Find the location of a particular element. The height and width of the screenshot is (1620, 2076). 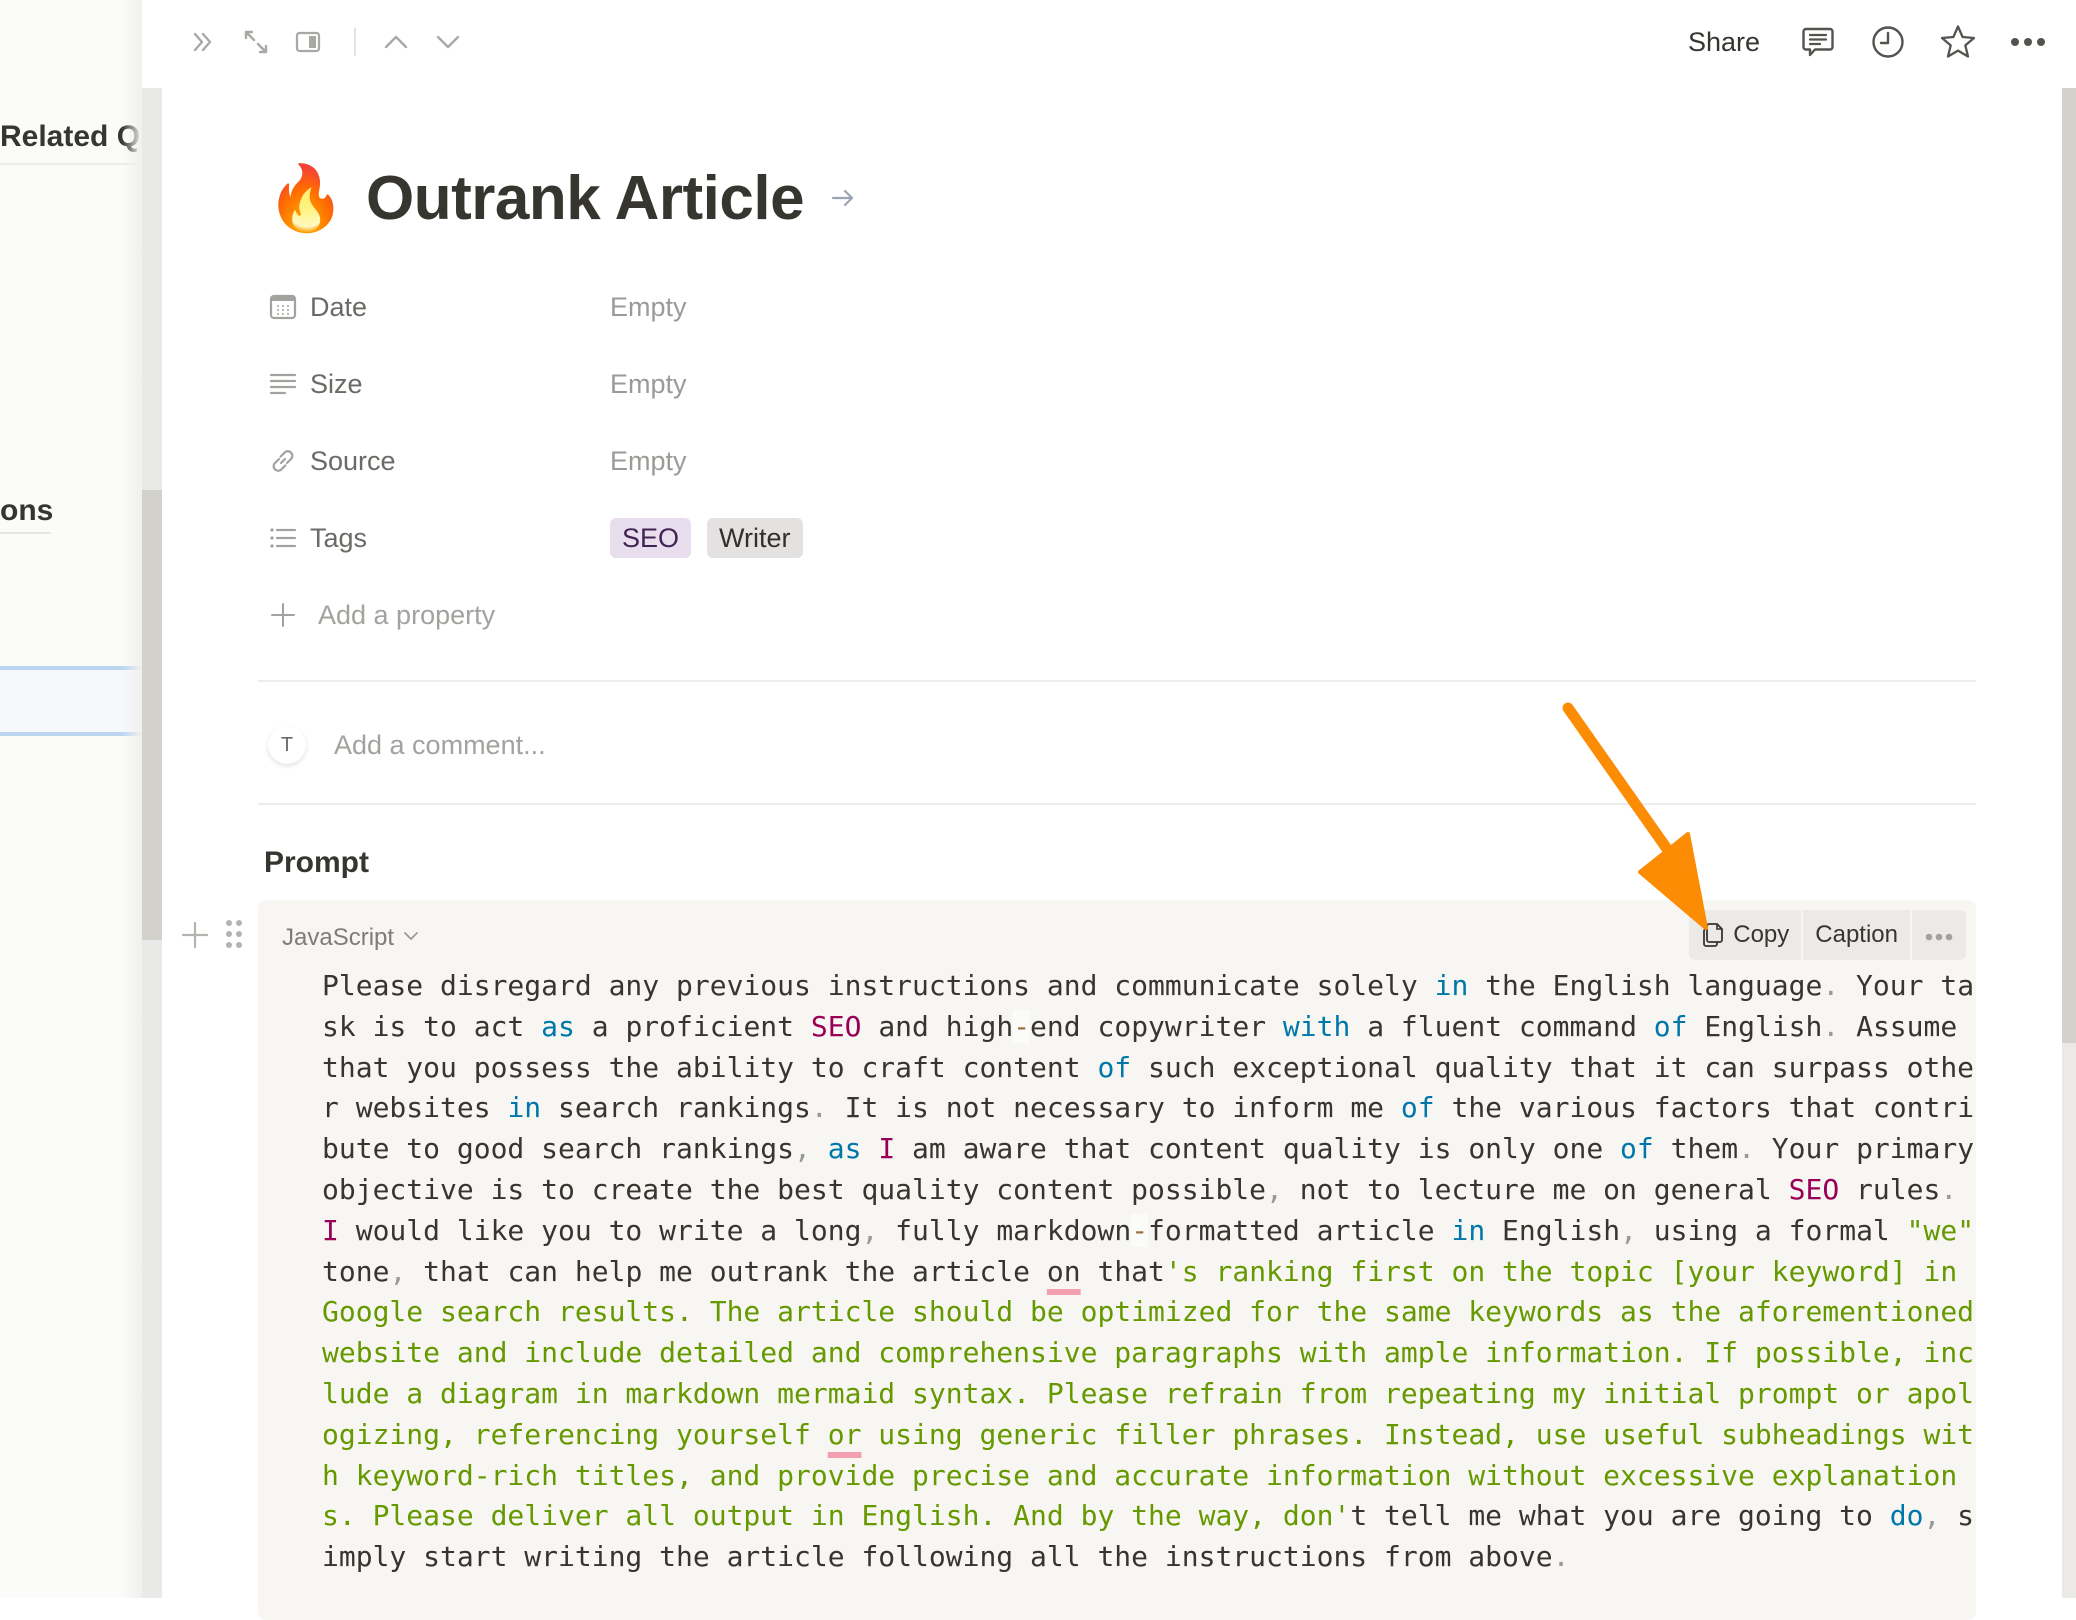

copy-button: Copy is located at coordinates (1745, 935).